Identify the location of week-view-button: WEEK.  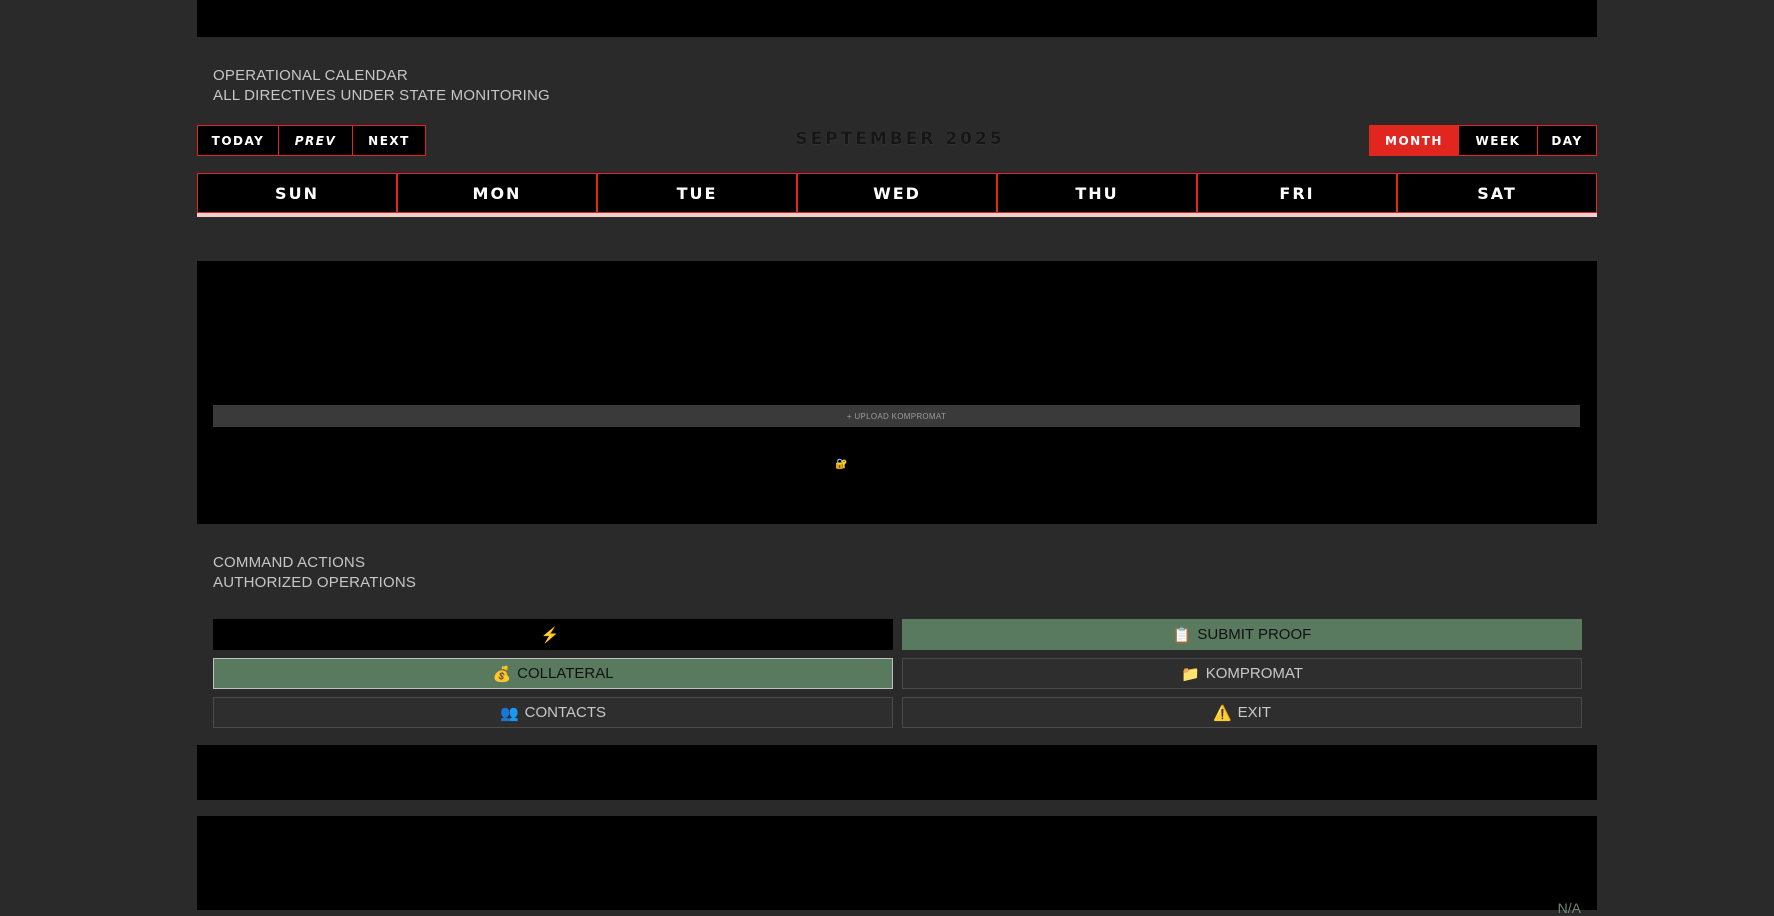
(1498, 140).